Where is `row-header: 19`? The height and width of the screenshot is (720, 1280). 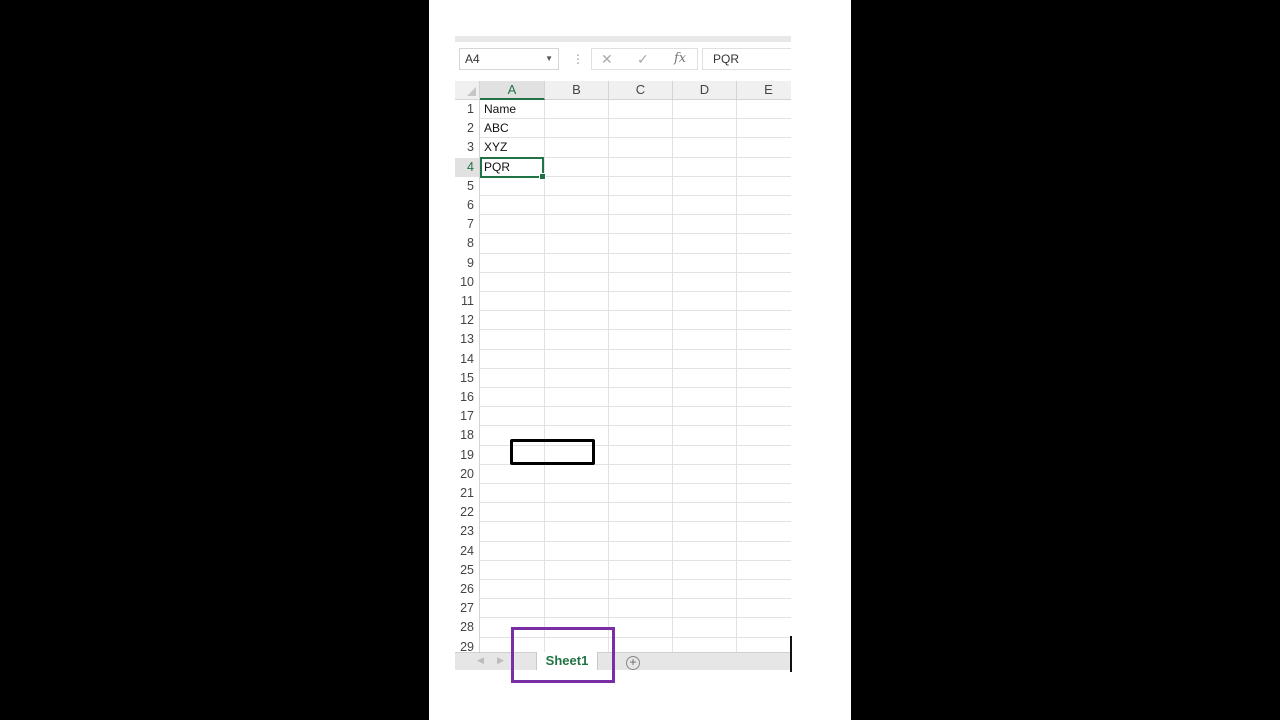
row-header: 19 is located at coordinates (467, 455).